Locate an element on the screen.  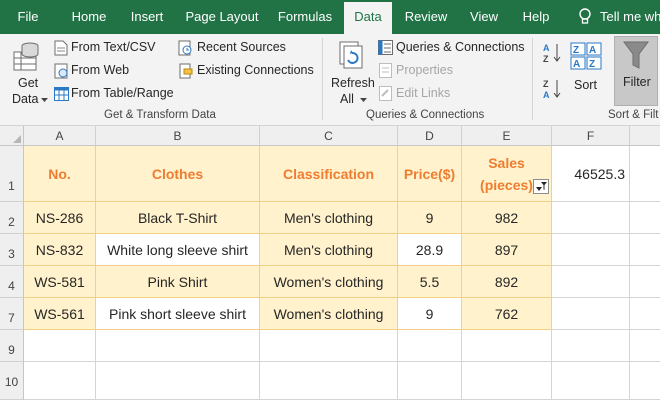
column-header-f: F is located at coordinates (591, 136).